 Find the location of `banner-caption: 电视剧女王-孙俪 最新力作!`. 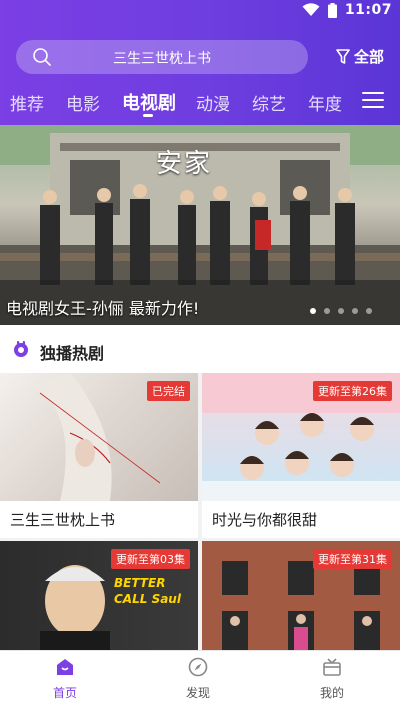

banner-caption: 电视剧女王-孙俪 最新力作! is located at coordinates (103, 308).